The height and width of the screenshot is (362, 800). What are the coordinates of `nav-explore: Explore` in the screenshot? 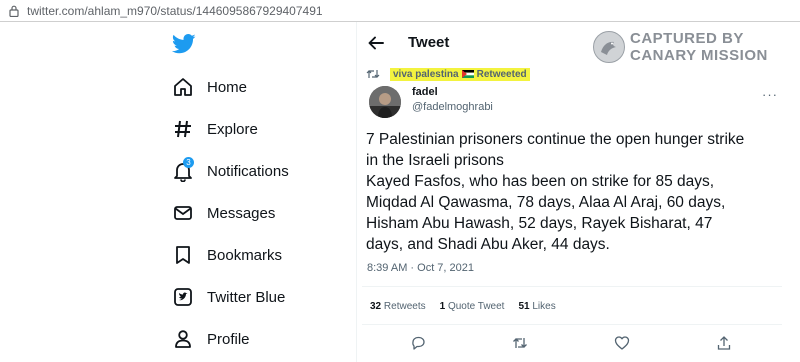 It's located at (255, 129).